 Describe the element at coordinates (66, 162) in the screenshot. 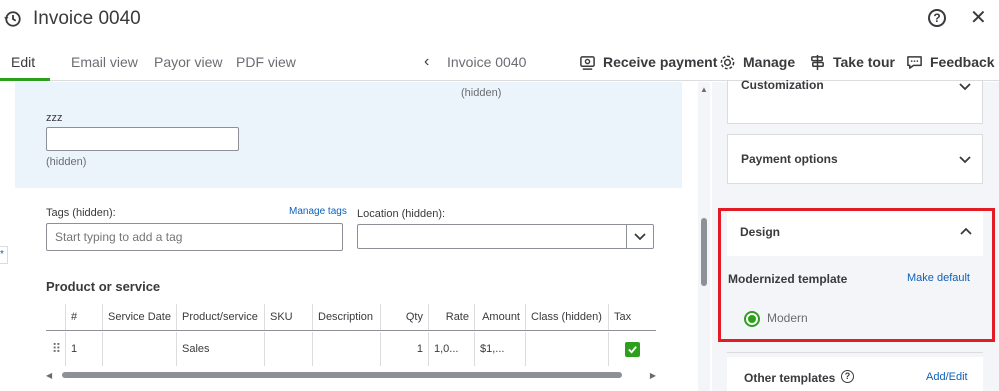

I see `custom-field-hidden-note: (hidden)` at that location.